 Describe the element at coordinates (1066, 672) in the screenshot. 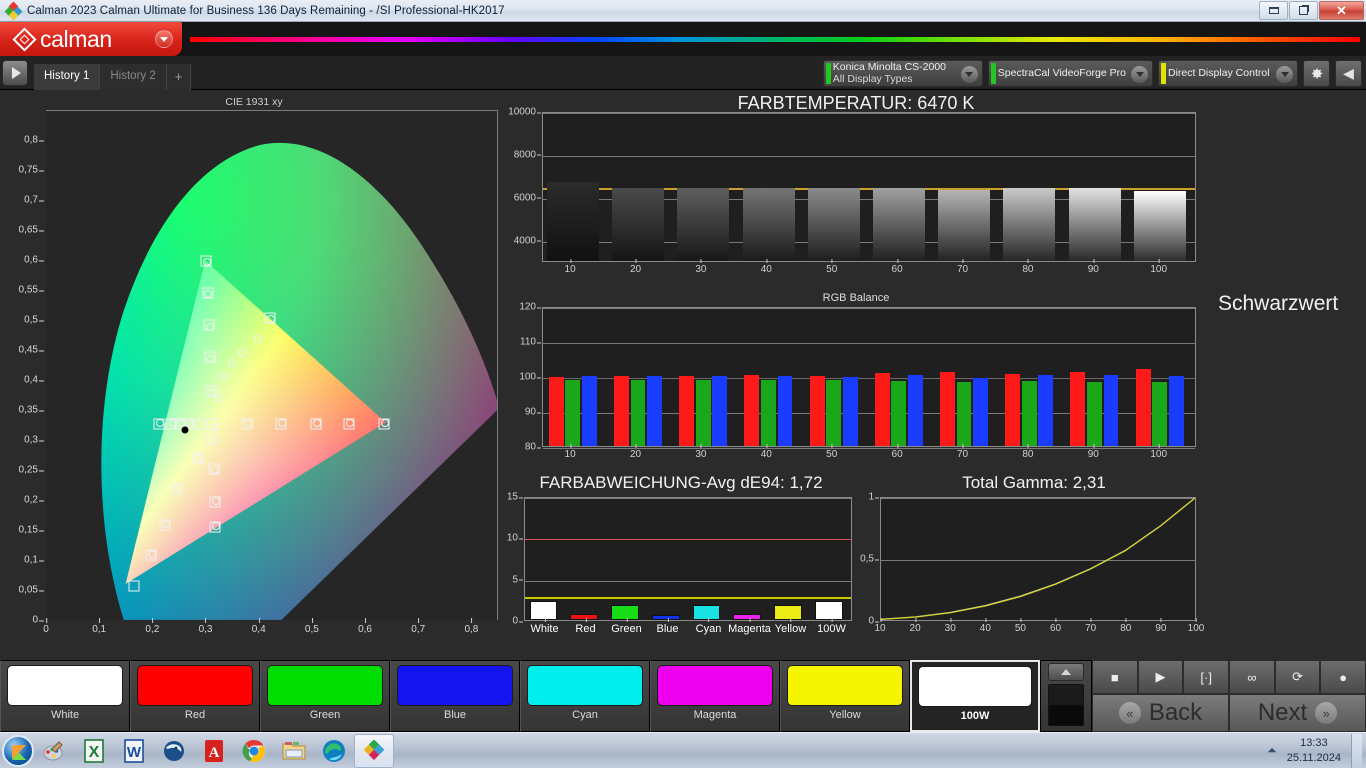

I see `caret-up-icon` at that location.